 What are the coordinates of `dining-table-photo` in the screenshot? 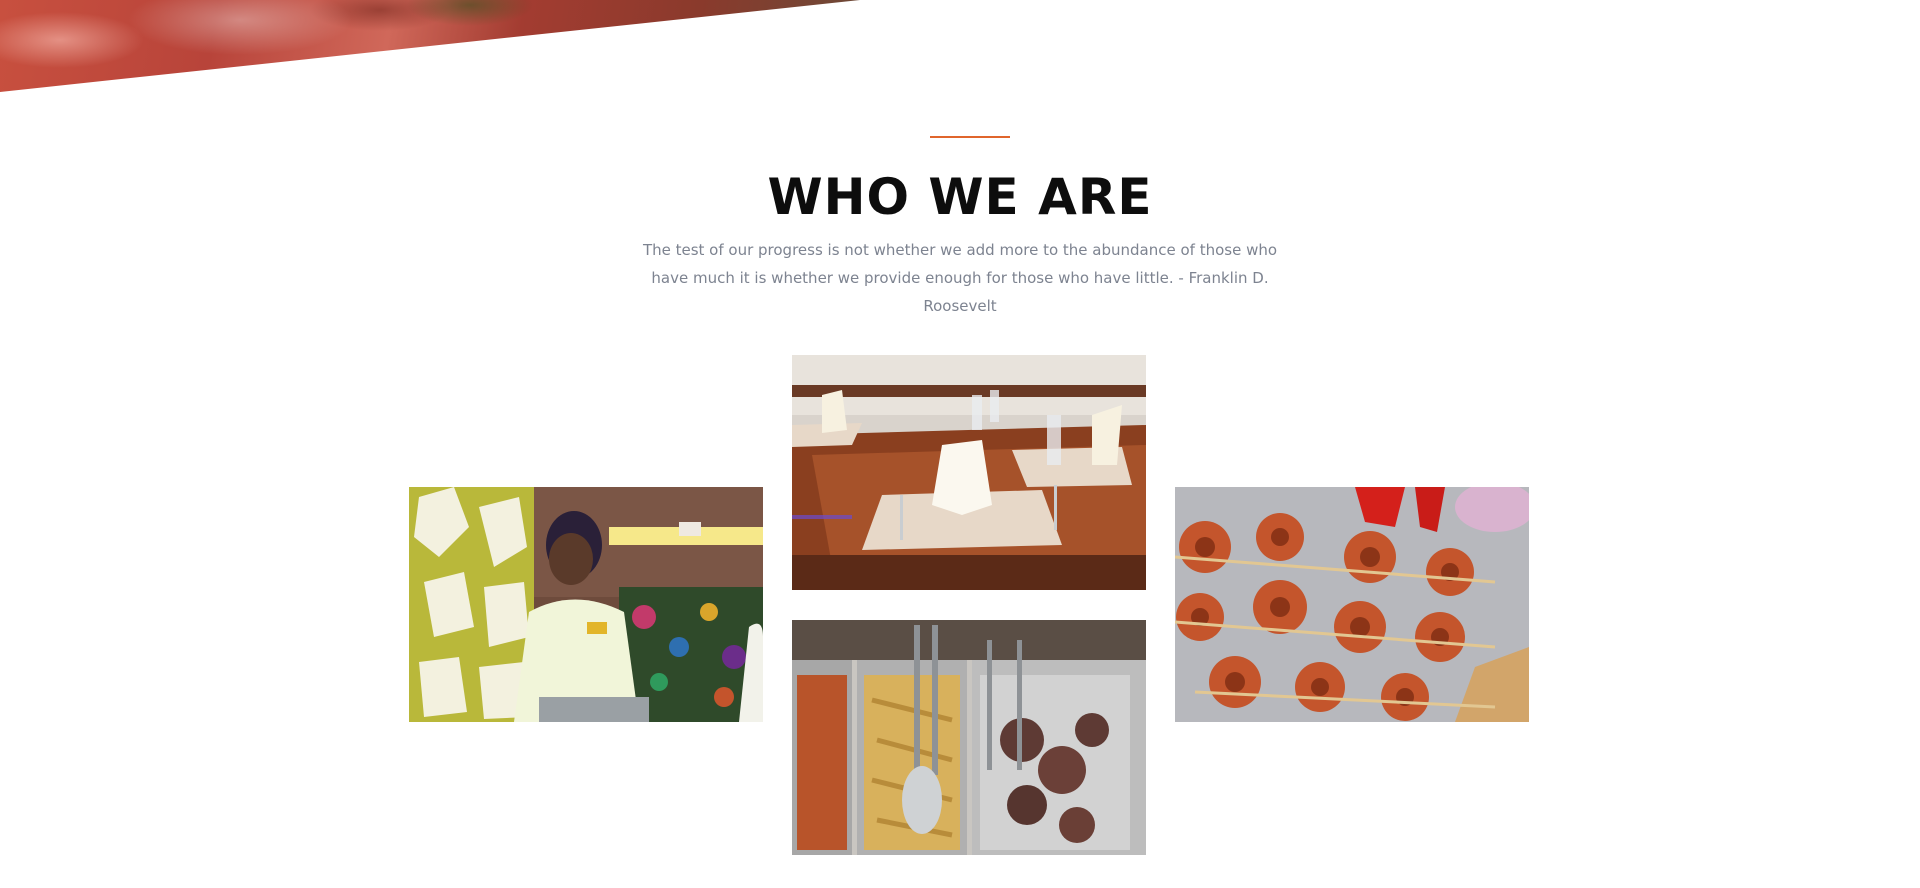 It's located at (969, 472).